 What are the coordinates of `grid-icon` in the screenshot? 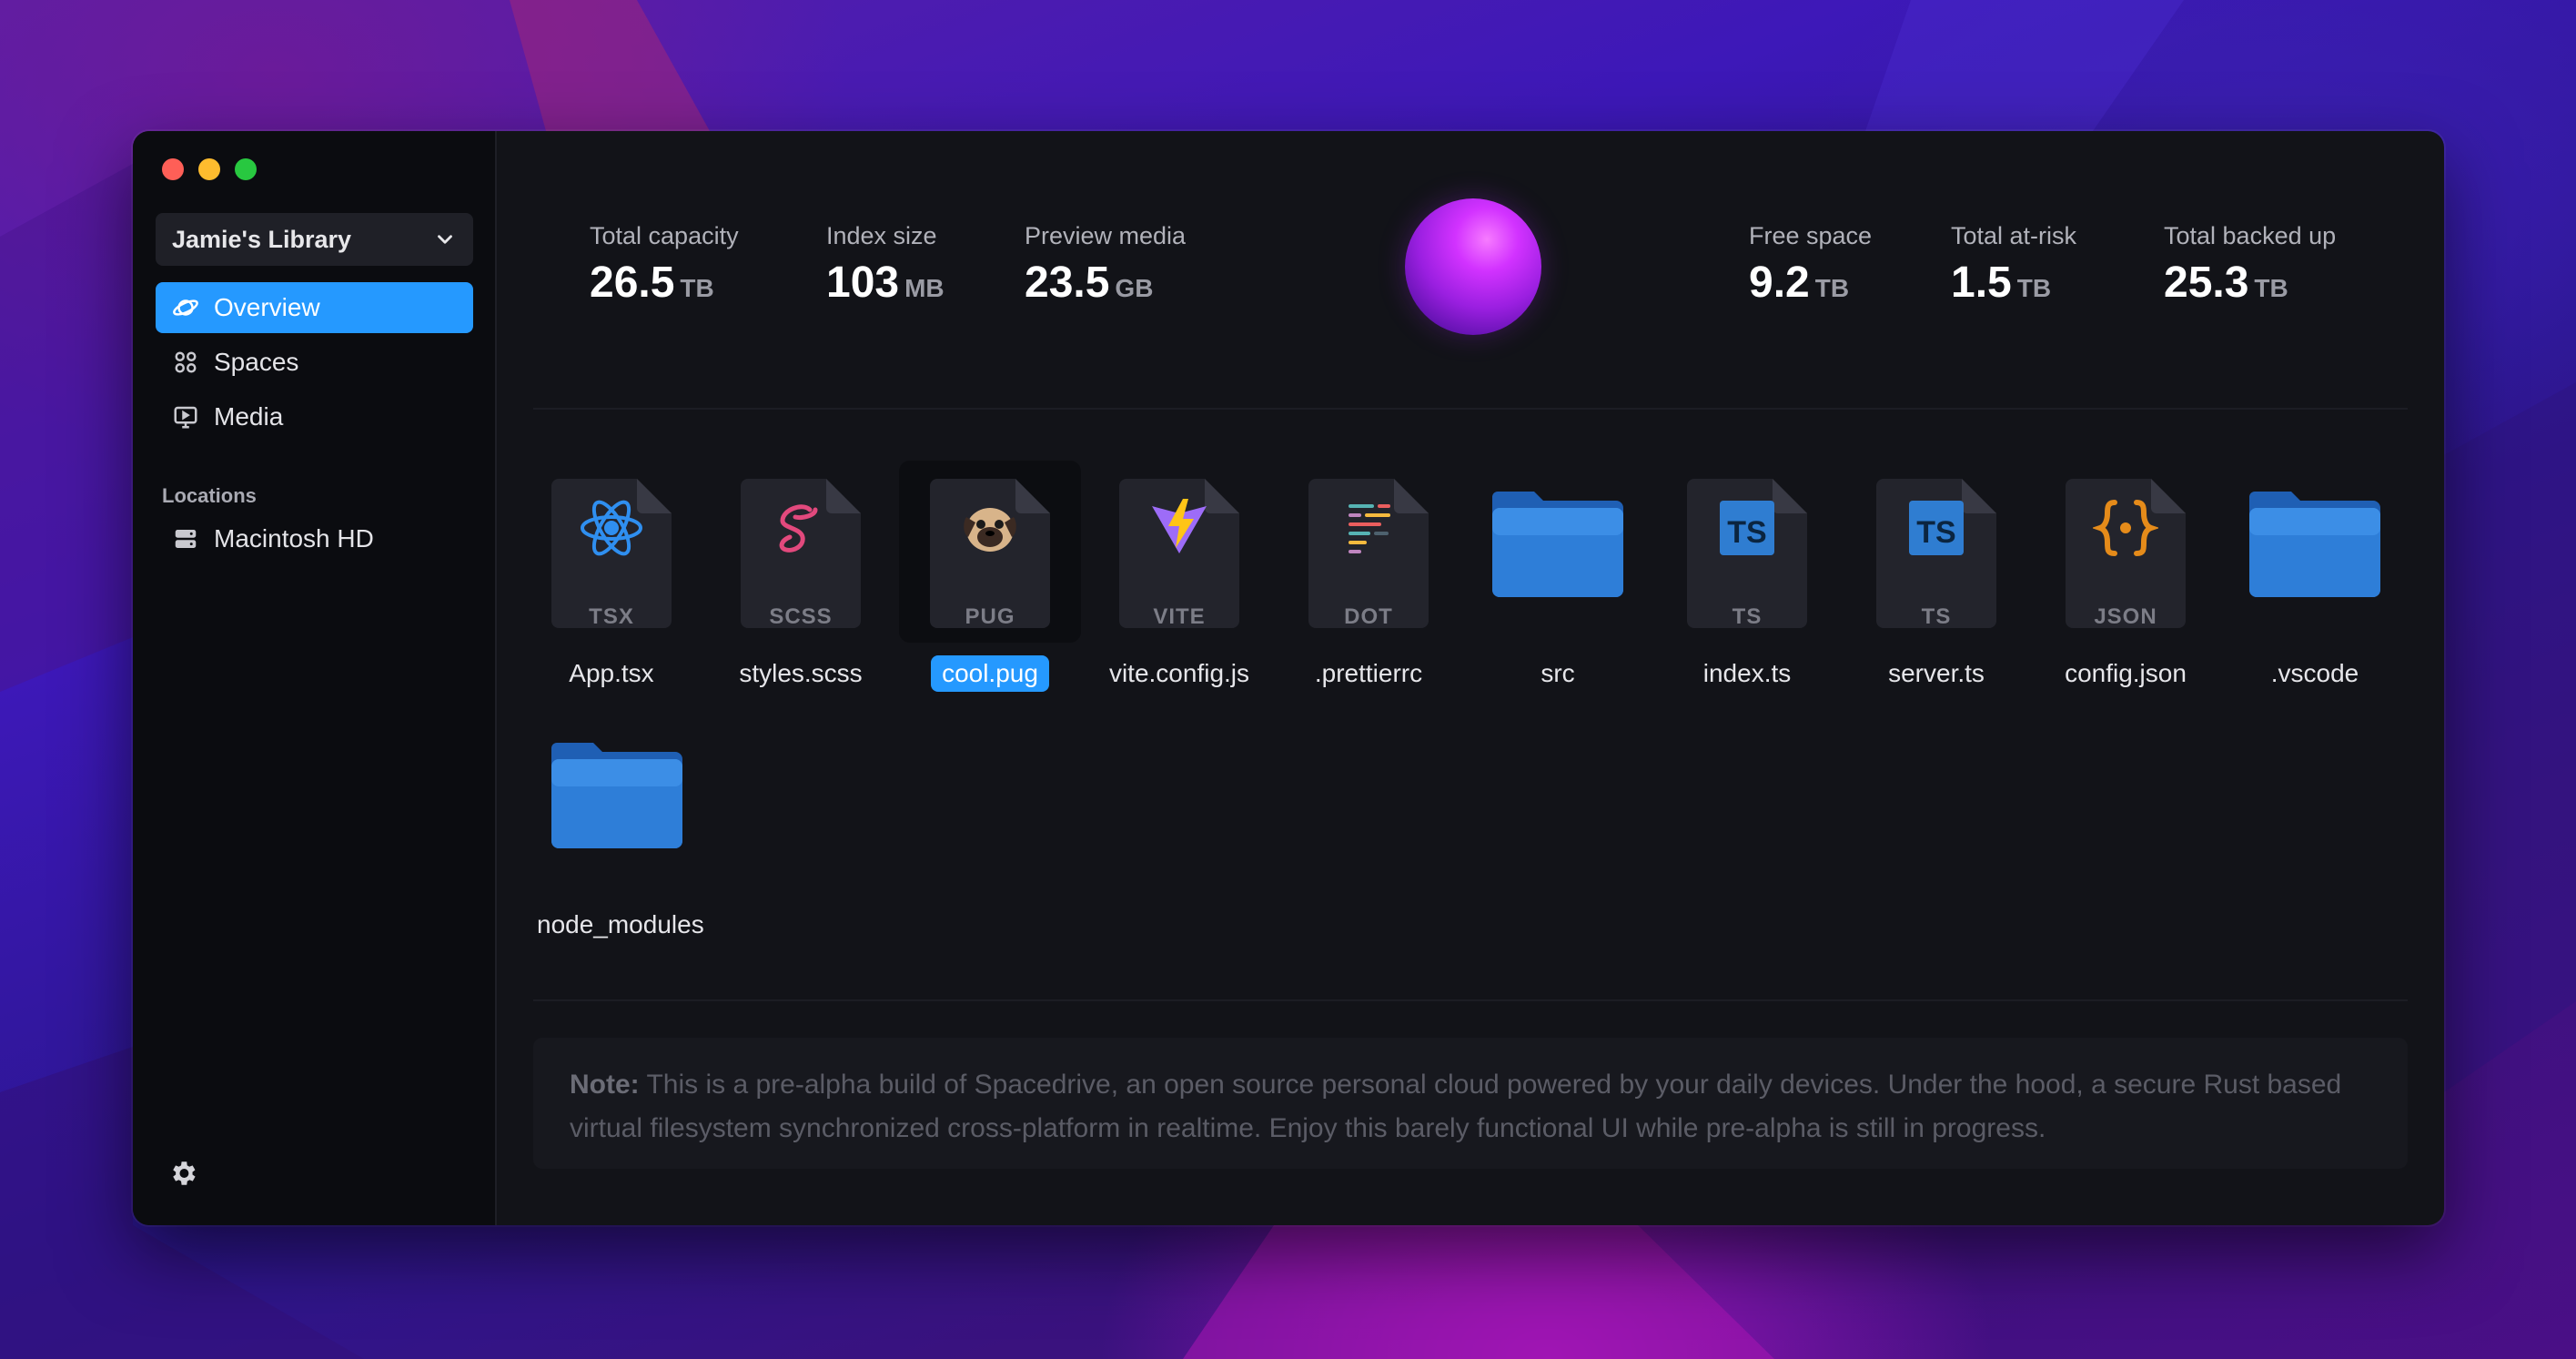 It's located at (186, 362).